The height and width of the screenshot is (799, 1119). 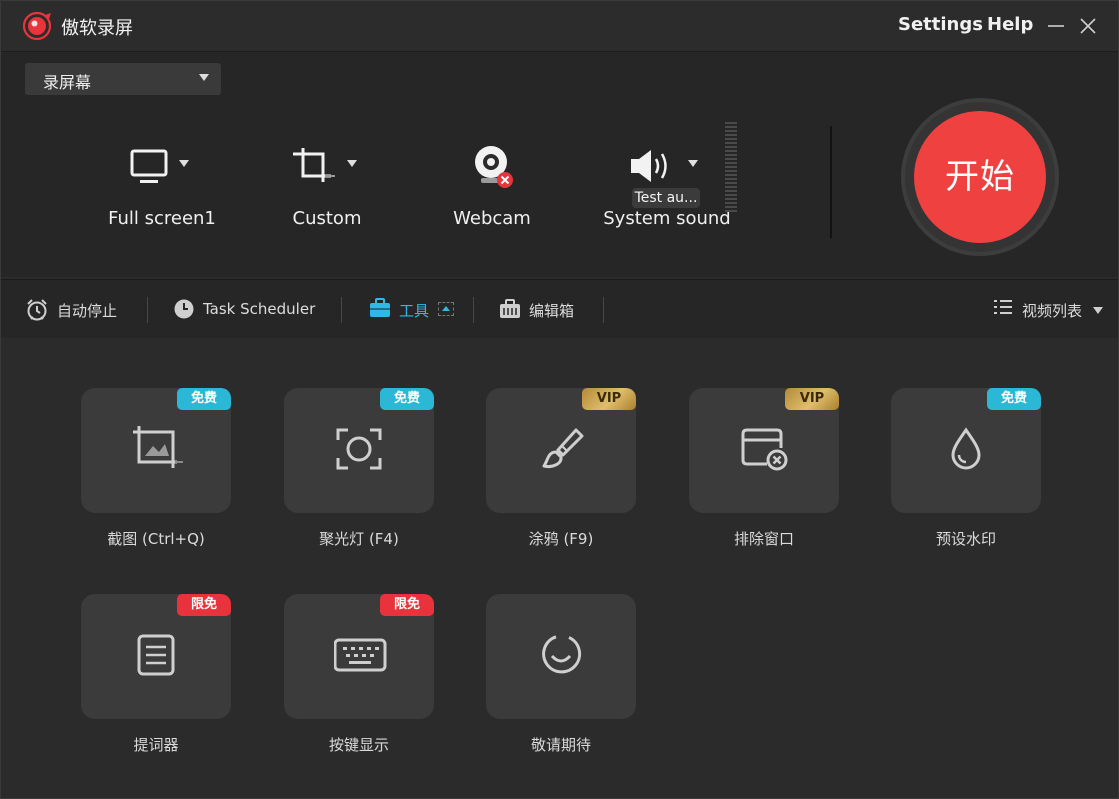 I want to click on task-scheduler-label: Task Scheduler, so click(x=259, y=309).